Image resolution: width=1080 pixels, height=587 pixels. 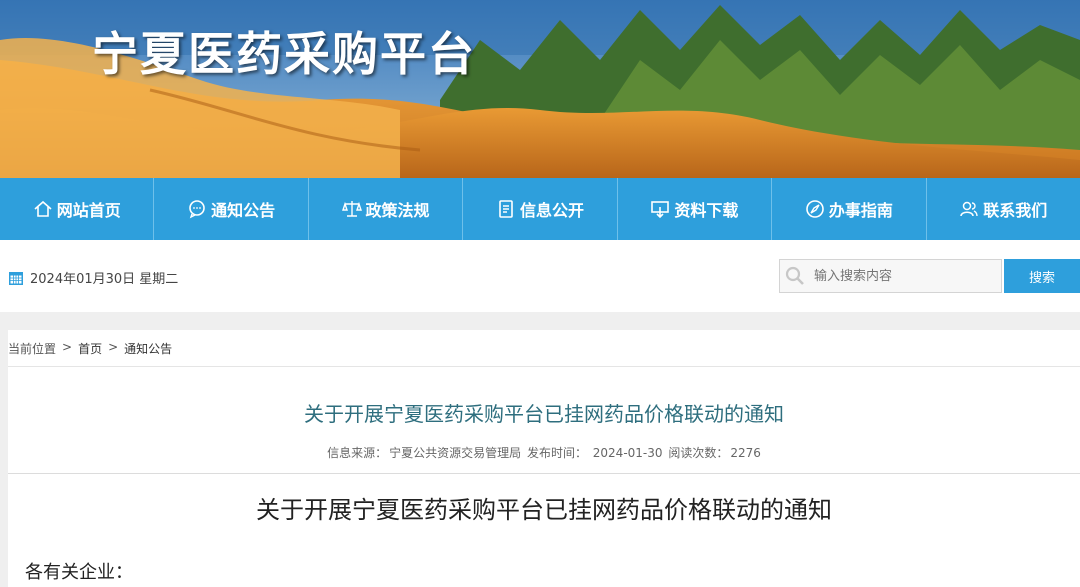 I want to click on nav-label: 信息公开, so click(x=551, y=210).